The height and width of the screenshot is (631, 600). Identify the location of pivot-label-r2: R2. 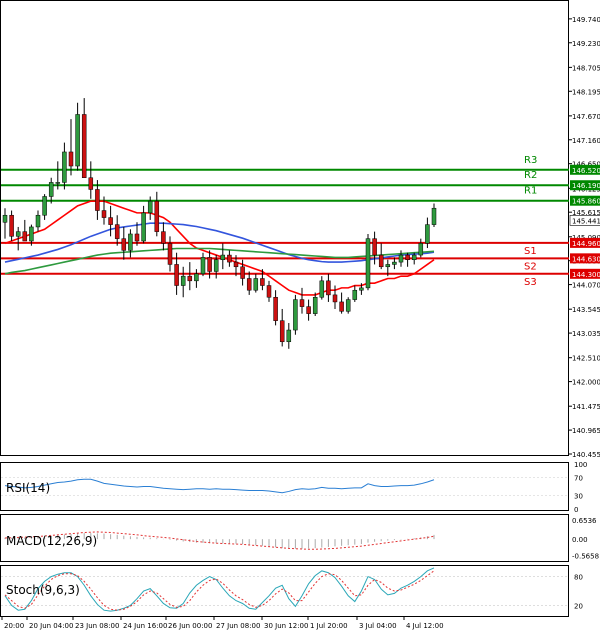
(530, 175).